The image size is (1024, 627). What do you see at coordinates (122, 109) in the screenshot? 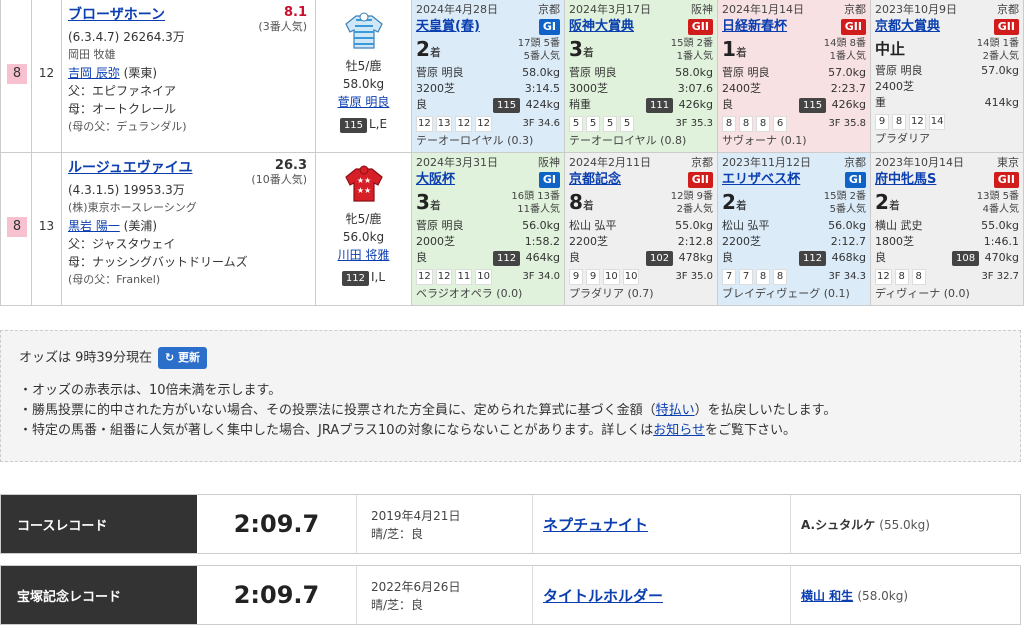
I see `dam: 母：オートクレール` at bounding box center [122, 109].